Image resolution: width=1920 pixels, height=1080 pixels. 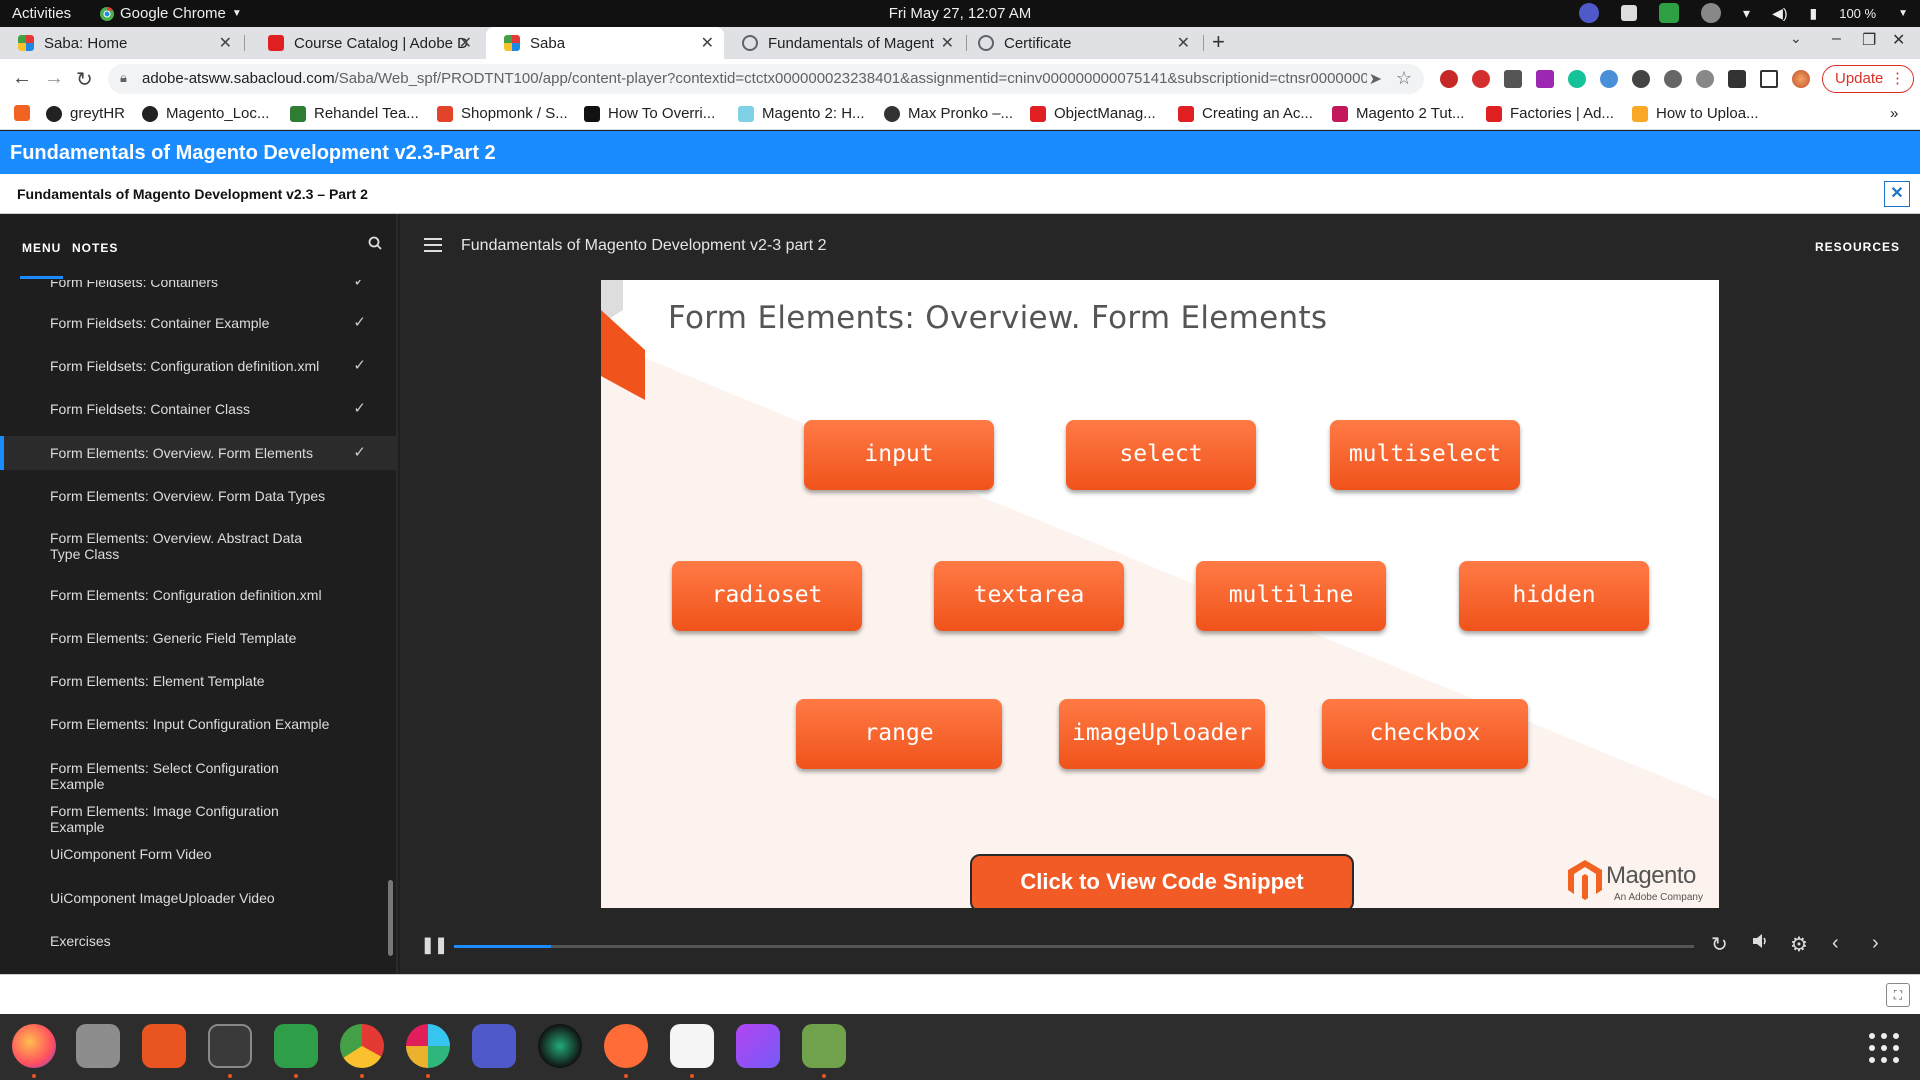 I want to click on view-code-snippet-button: Click to View Code Snippet, so click(x=1162, y=881).